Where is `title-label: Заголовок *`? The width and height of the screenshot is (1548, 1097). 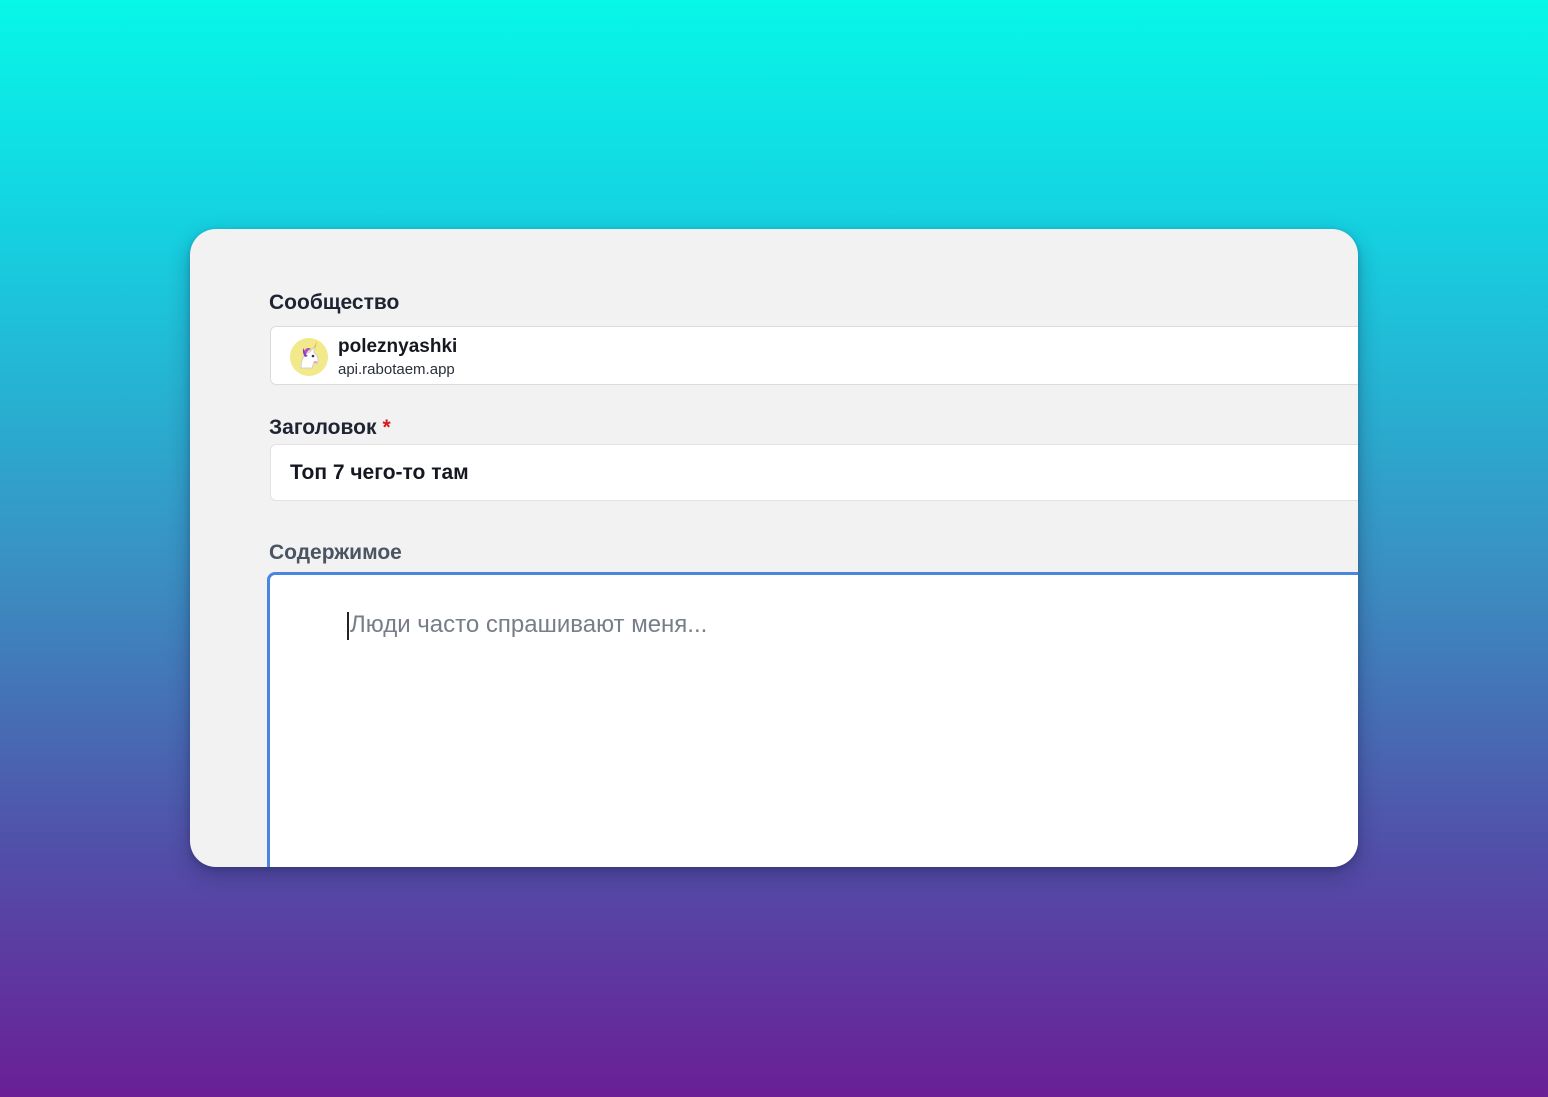 title-label: Заголовок * is located at coordinates (330, 428).